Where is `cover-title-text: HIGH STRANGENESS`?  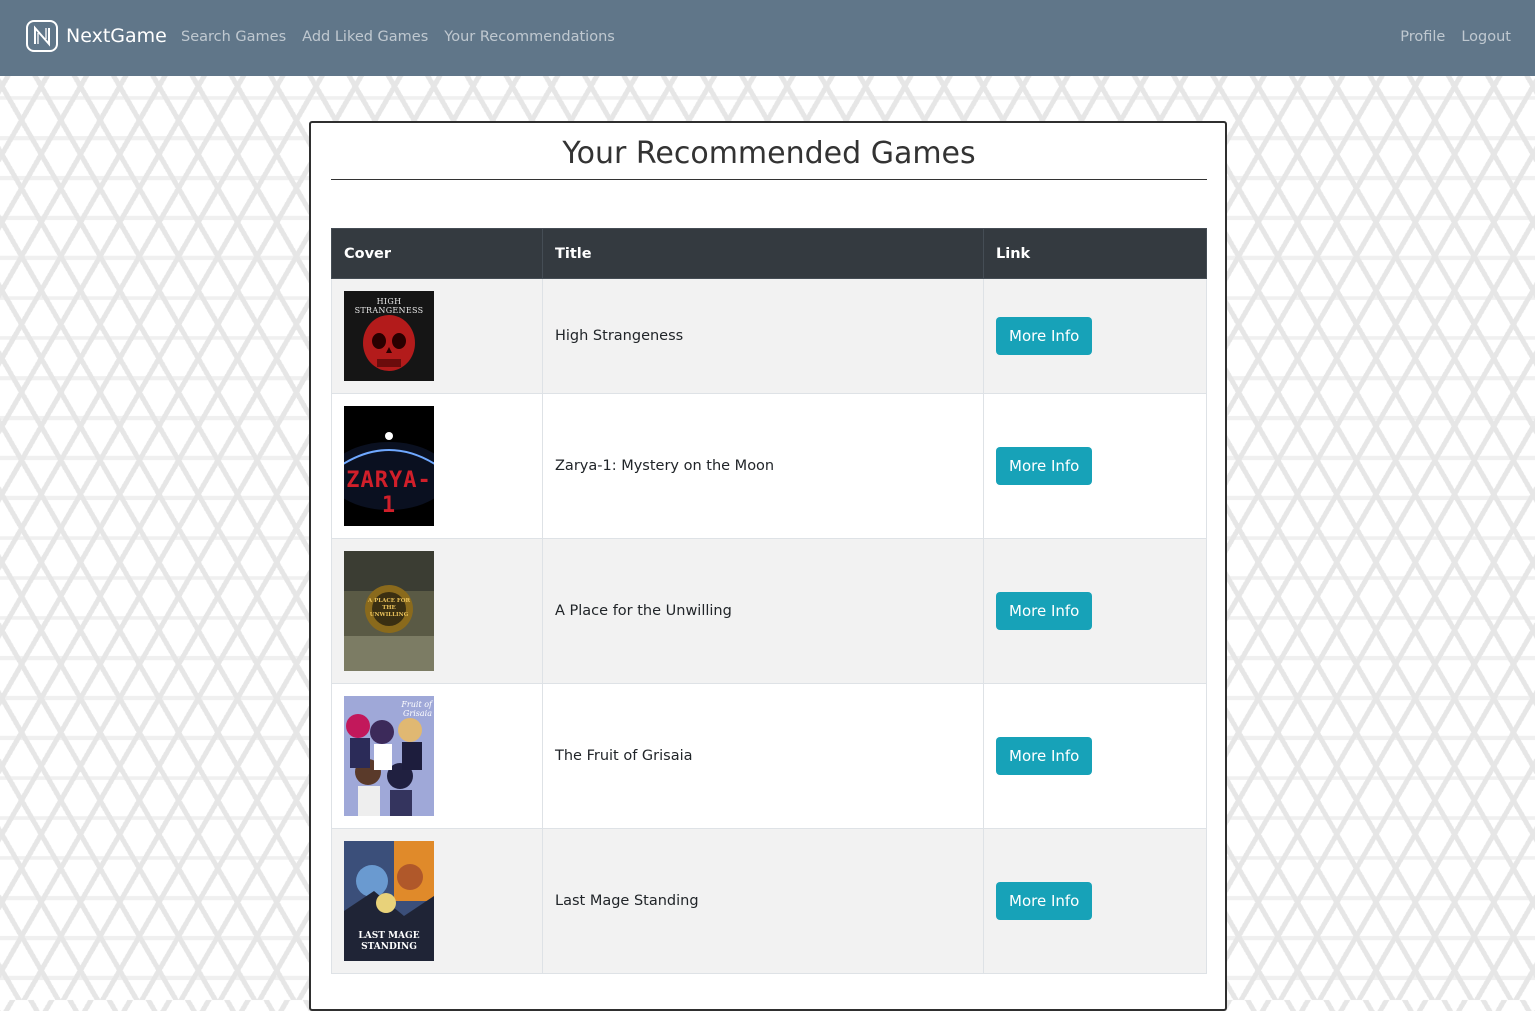
cover-title-text: HIGH STRANGENESS is located at coordinates (389, 306).